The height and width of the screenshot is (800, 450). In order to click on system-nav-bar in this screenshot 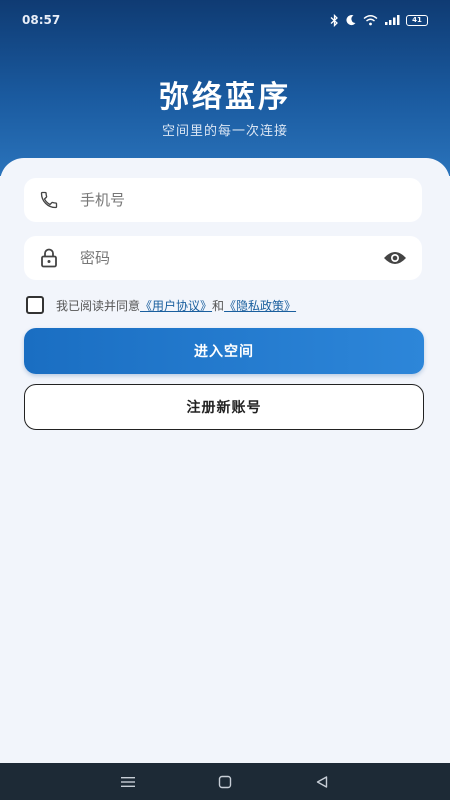, I will do `click(225, 781)`.